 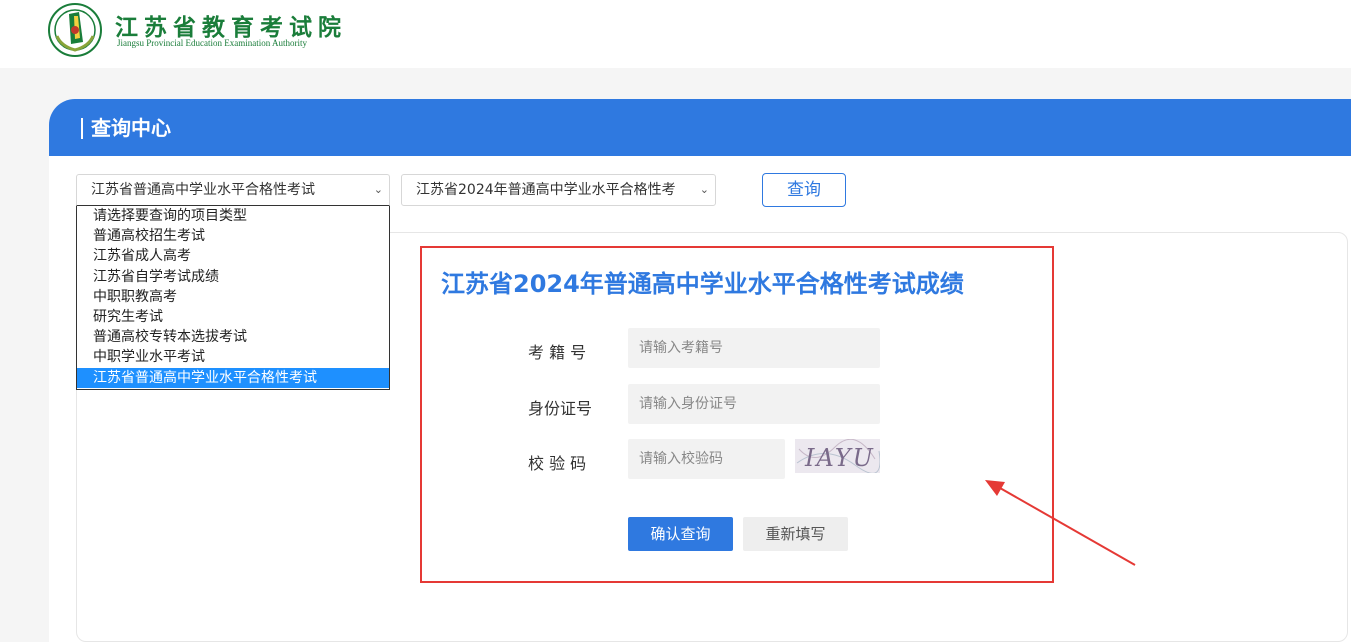 I want to click on dropdown-option: 研究生考试, so click(x=233, y=317).